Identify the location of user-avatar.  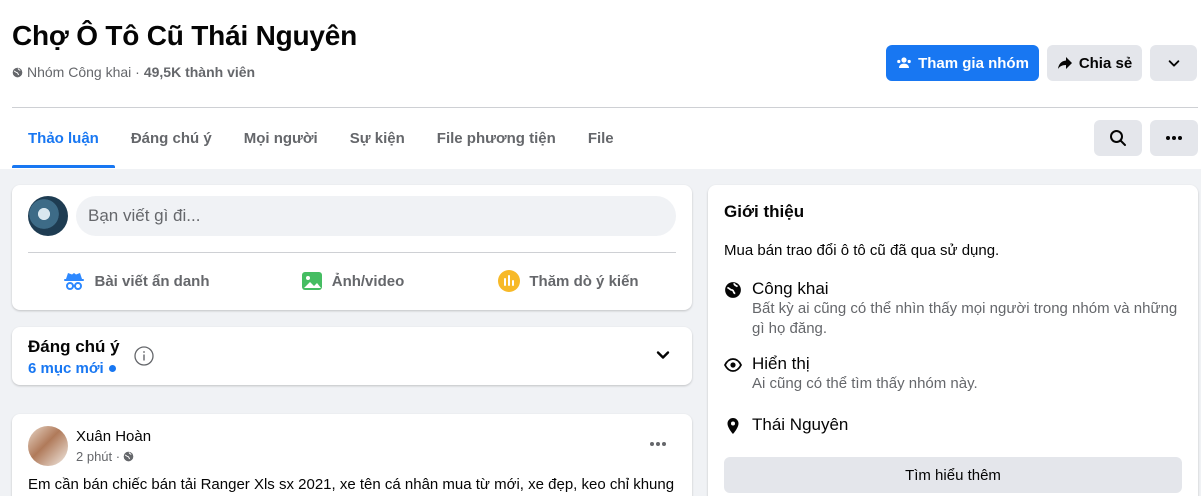
(48, 216).